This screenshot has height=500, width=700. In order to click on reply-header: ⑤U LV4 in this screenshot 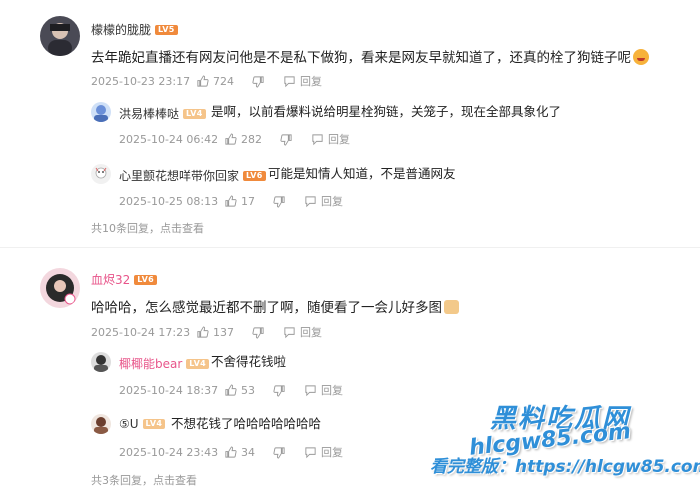, I will do `click(142, 424)`.